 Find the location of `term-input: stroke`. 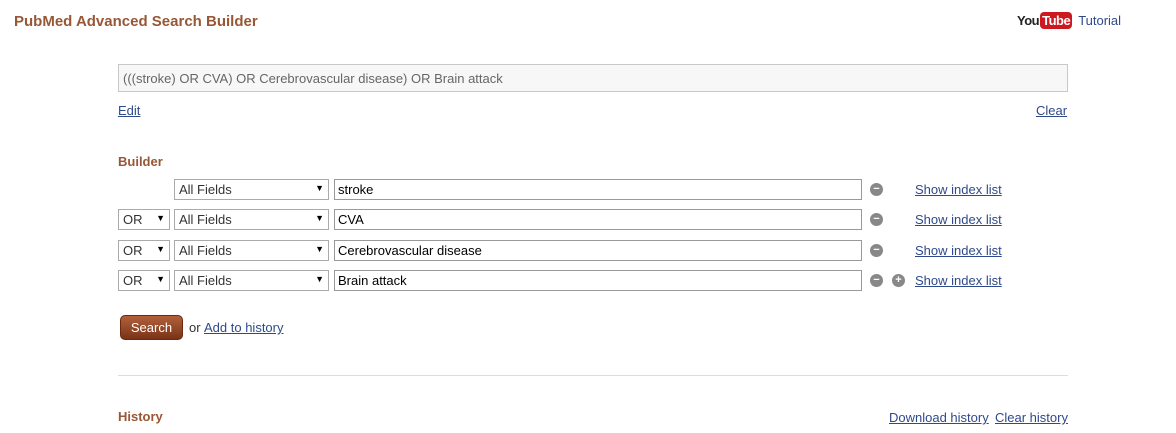

term-input: stroke is located at coordinates (598, 189).